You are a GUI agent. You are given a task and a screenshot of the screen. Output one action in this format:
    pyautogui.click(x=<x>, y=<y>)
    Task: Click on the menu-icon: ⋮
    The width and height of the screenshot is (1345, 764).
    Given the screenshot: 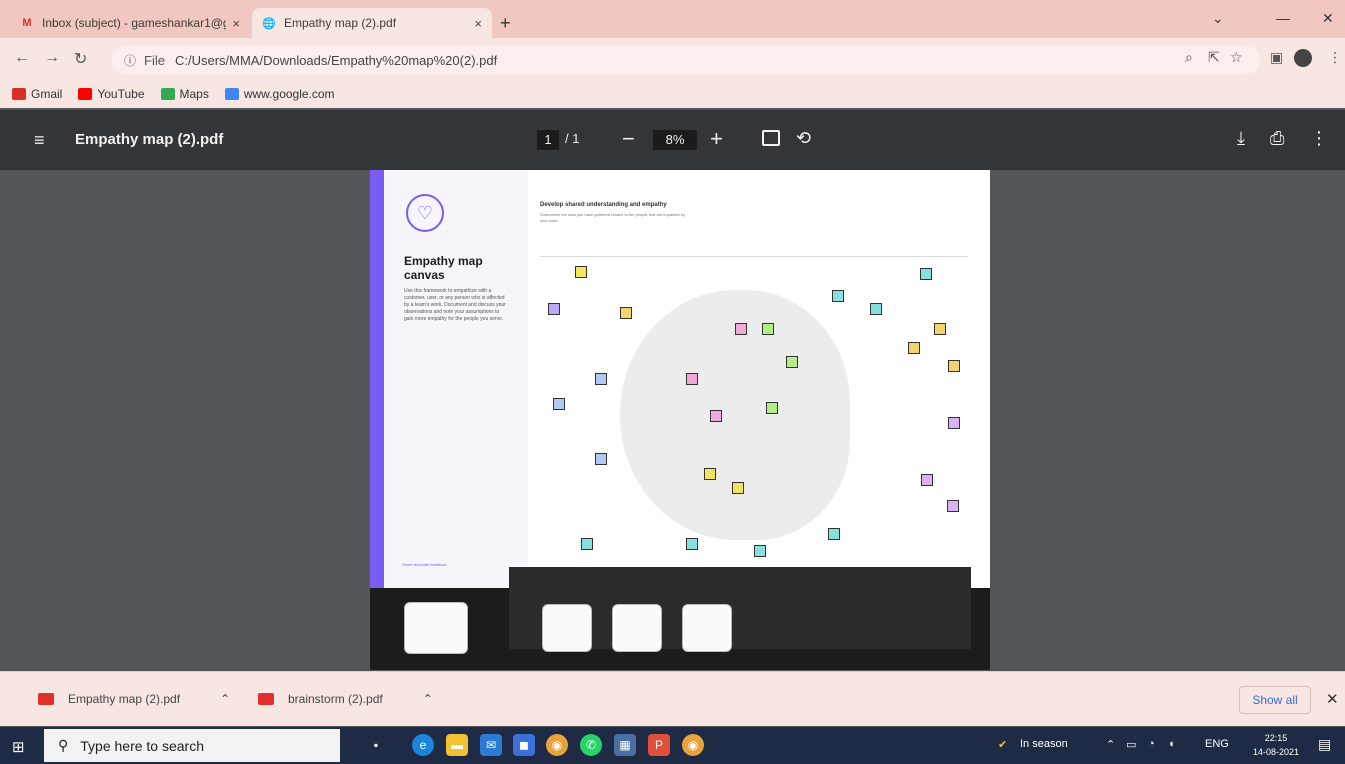 What is the action you would take?
    pyautogui.click(x=1335, y=57)
    